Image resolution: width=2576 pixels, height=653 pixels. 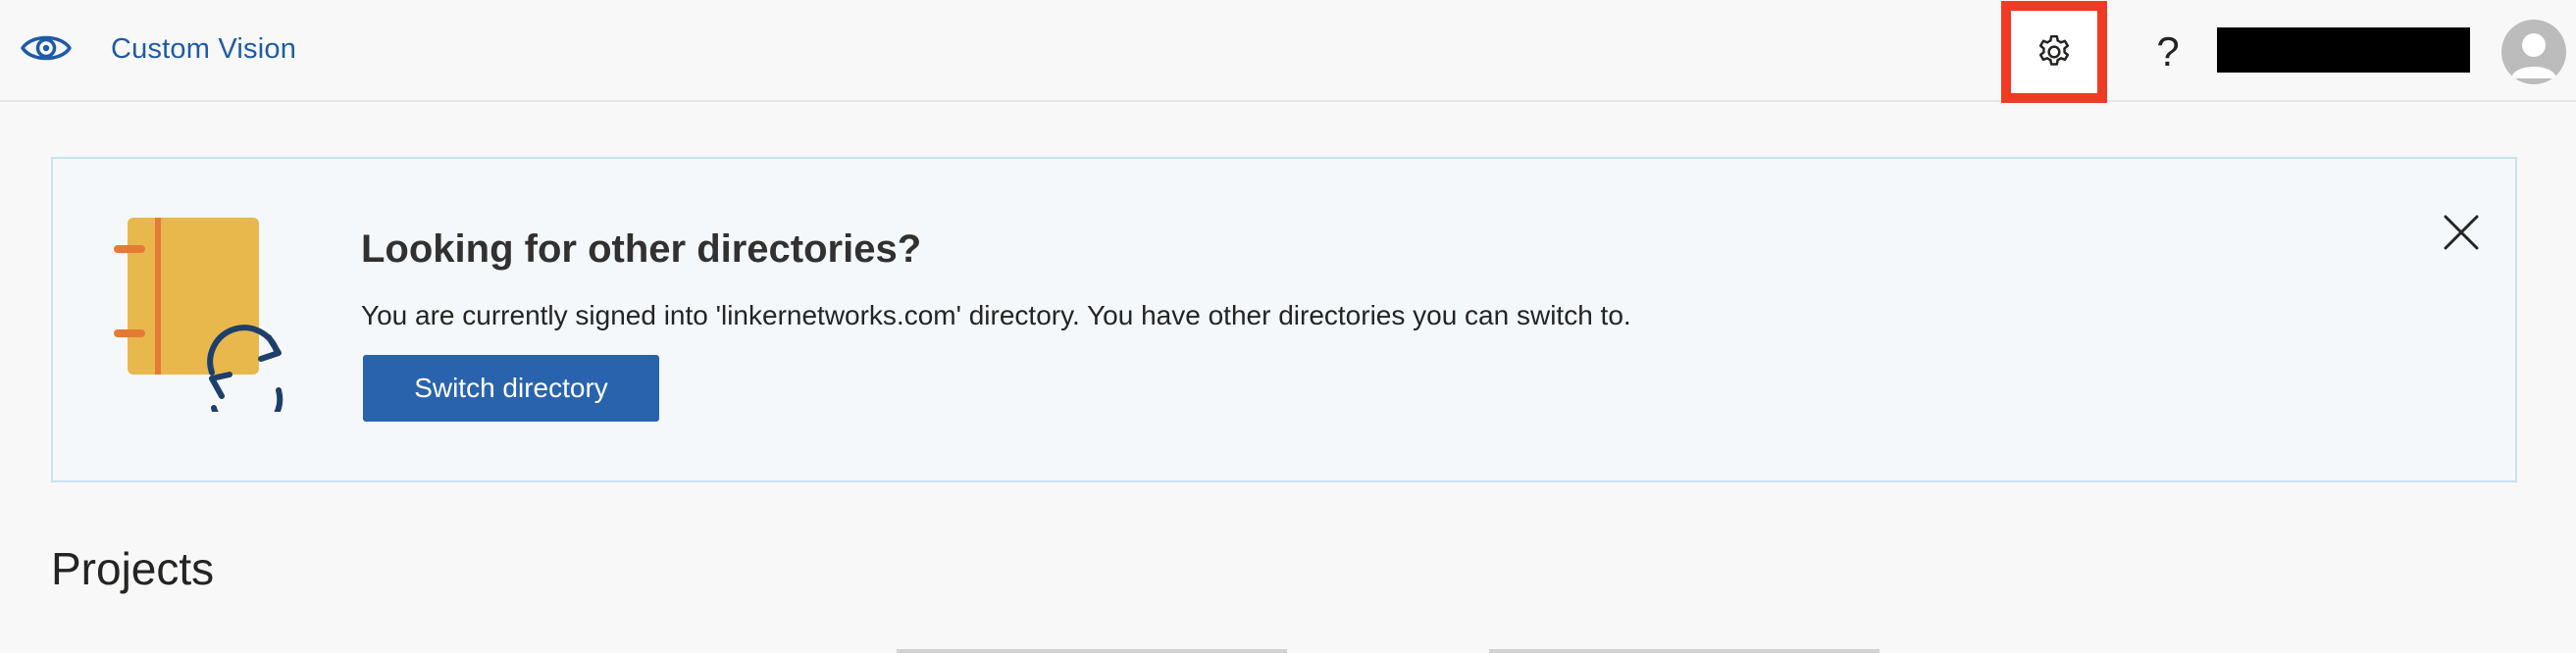 I want to click on help-button: ?, so click(x=2168, y=52).